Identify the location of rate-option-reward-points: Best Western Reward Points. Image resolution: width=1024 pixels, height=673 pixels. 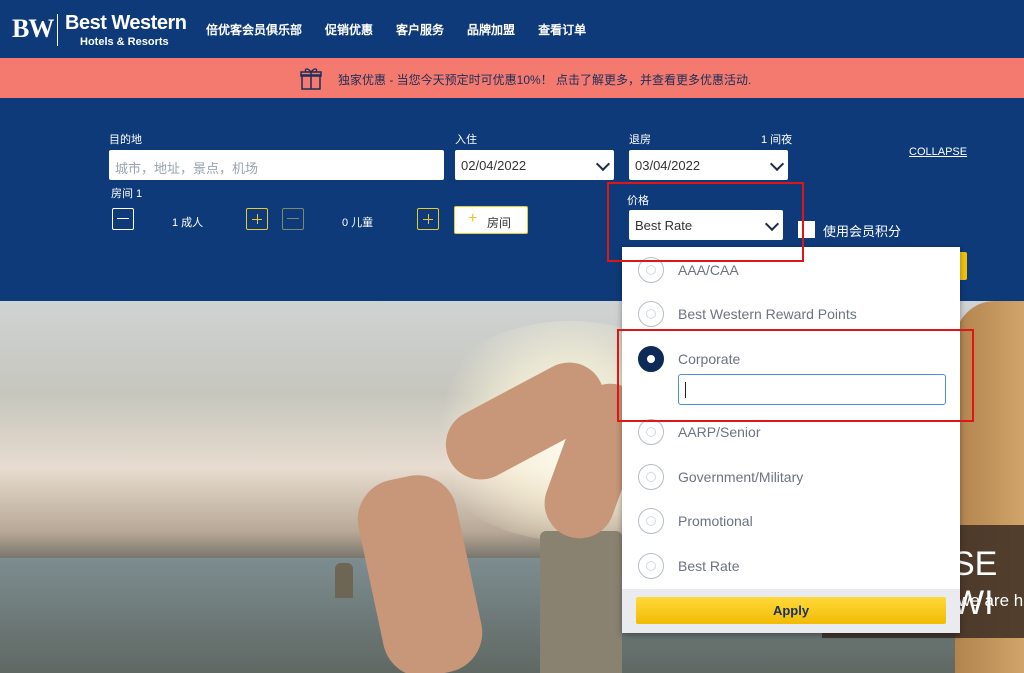
(791, 314).